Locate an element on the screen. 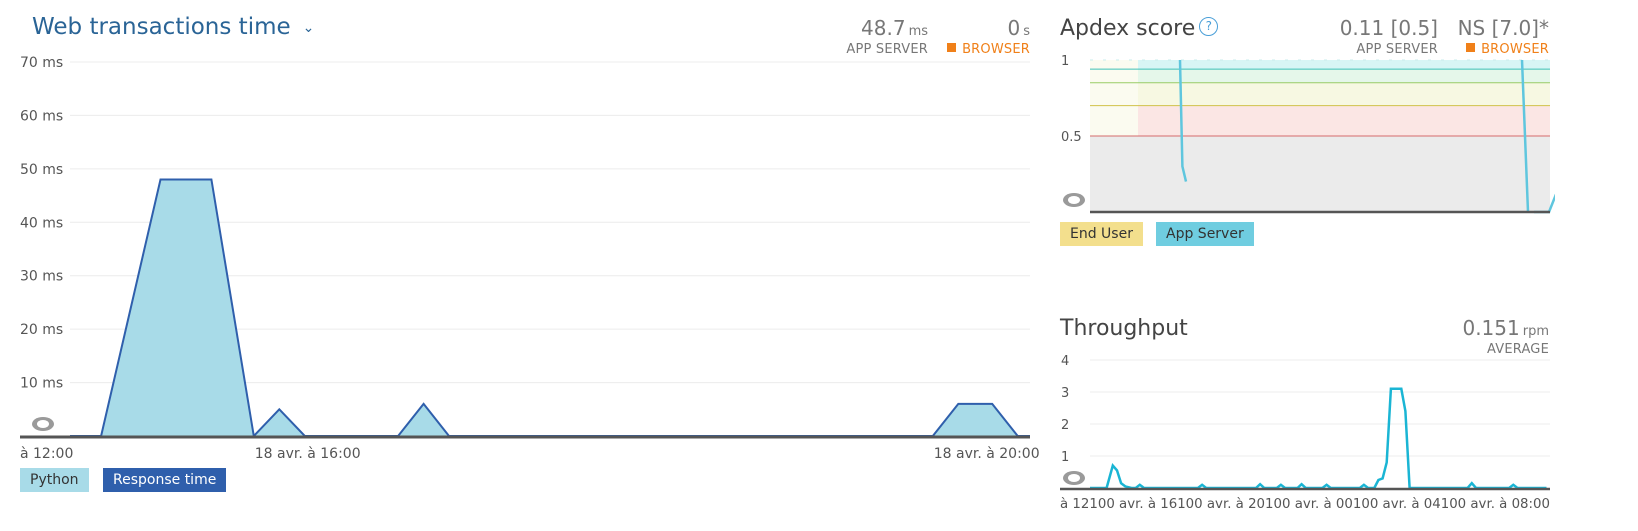  apdex-browser-value: NS [7.0]* is located at coordinates (1503, 28).